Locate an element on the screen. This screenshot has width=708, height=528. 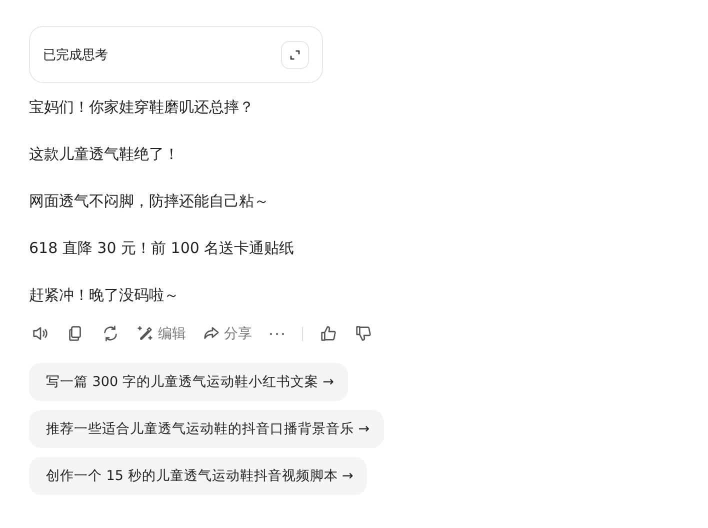
share-button: 分享 is located at coordinates (227, 333).